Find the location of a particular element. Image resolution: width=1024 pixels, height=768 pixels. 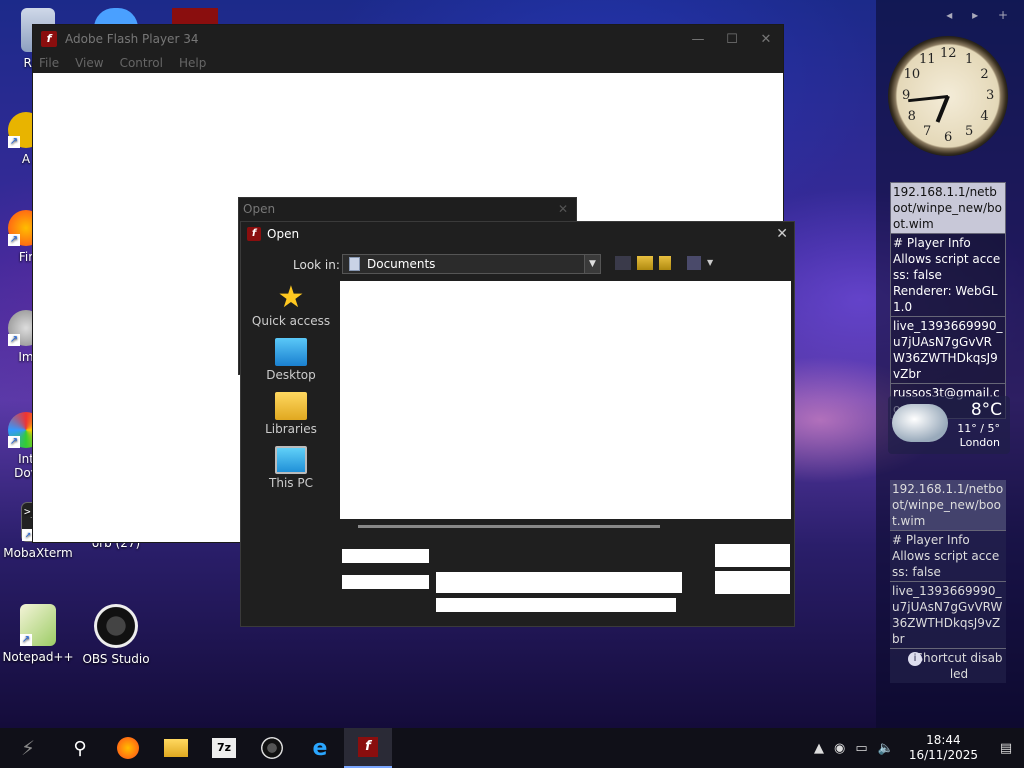

look-in-dropdown: Documents ▼ is located at coordinates (471, 264).